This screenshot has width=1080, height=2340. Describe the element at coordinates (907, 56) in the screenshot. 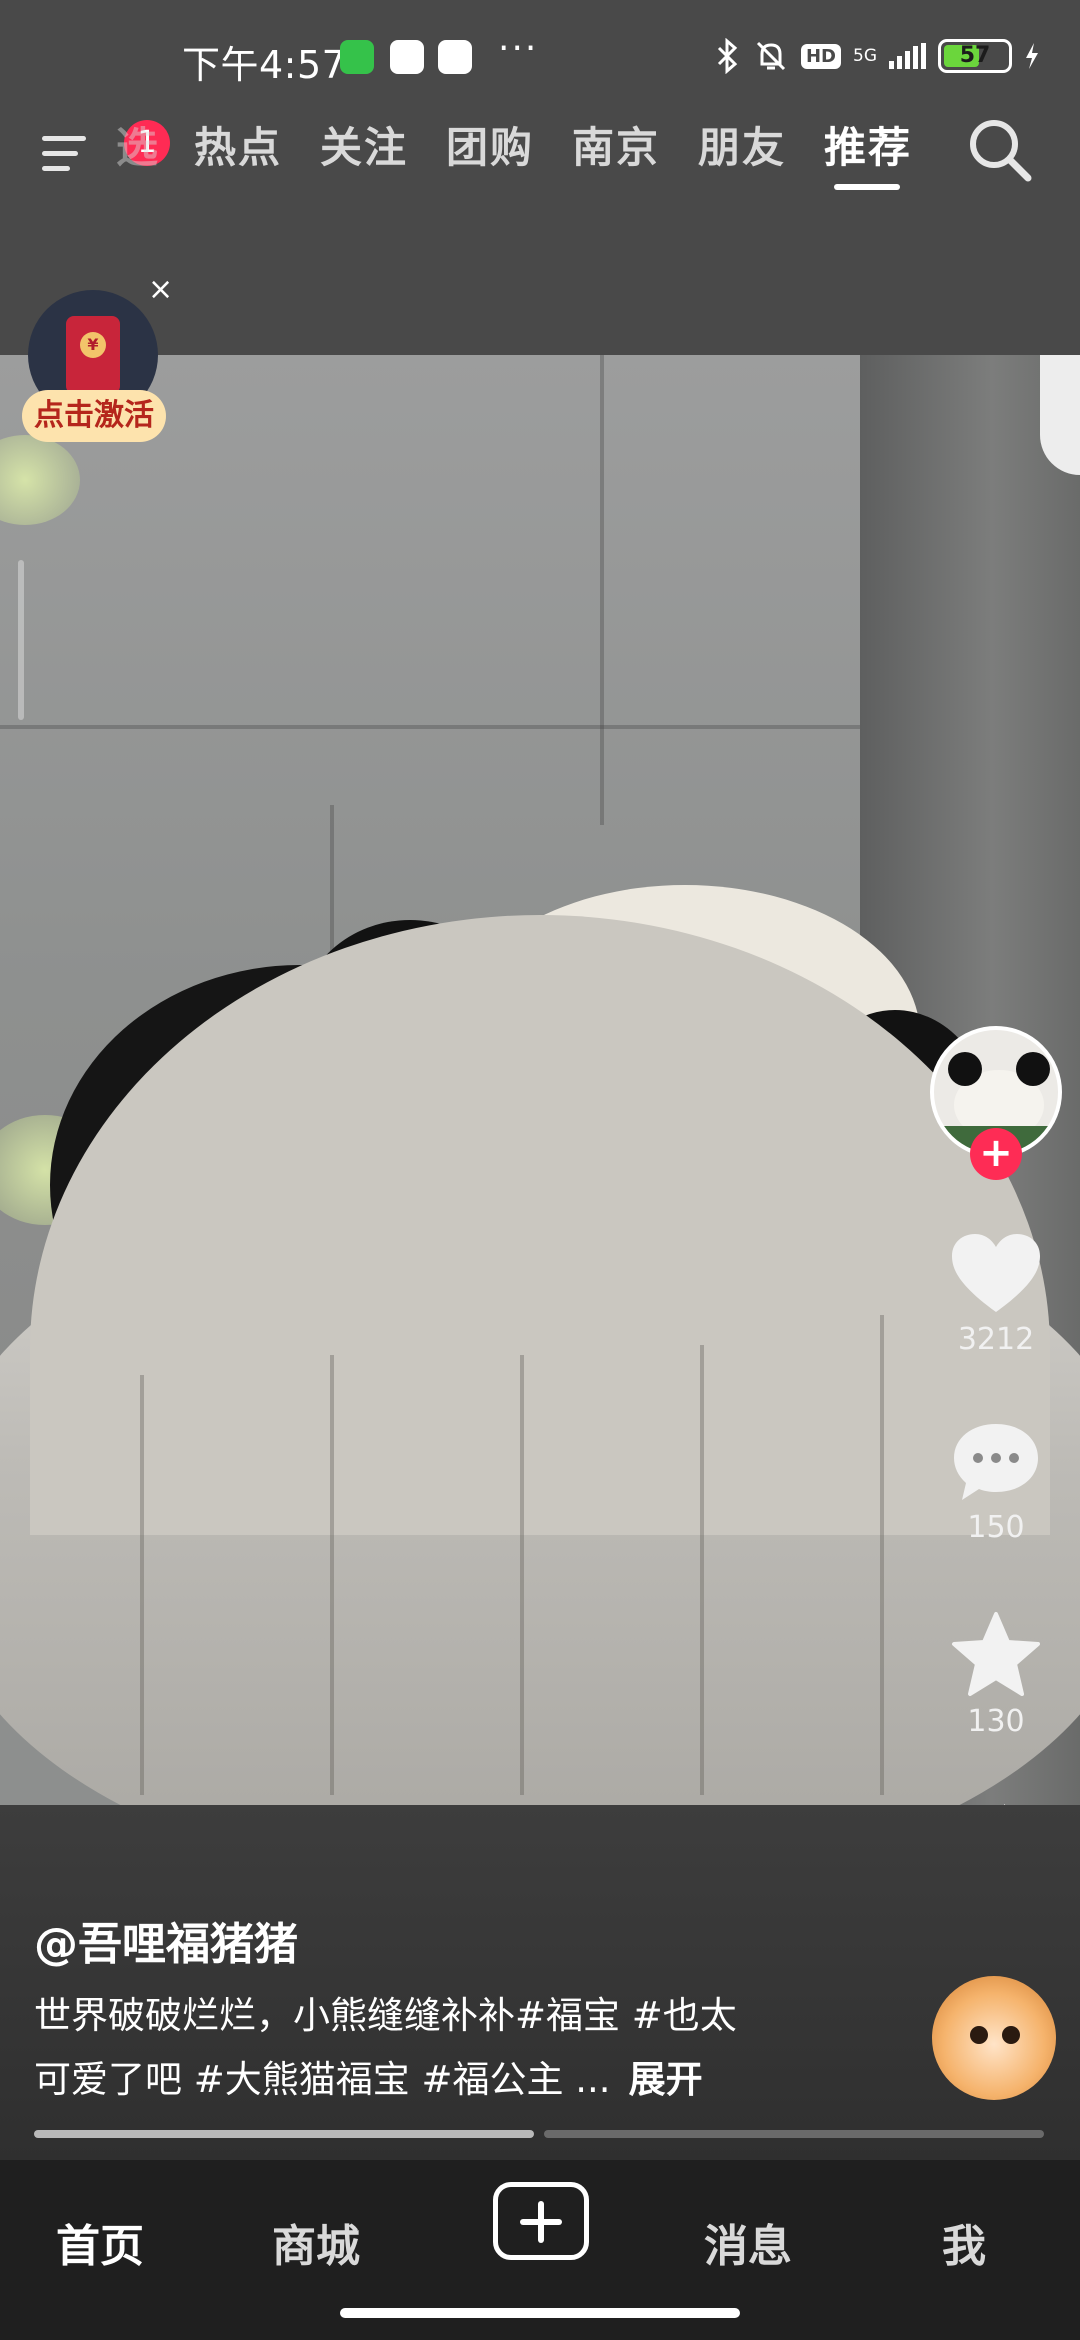

I see `signal-icon` at that location.